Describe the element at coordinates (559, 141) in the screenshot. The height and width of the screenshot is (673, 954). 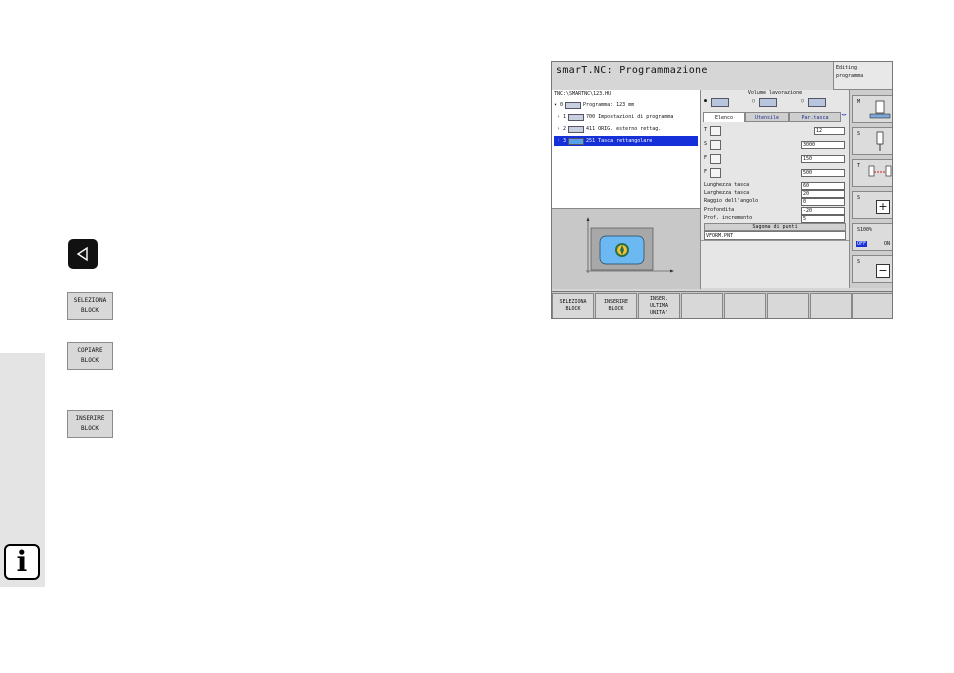
I see `expand-icon: ·` at that location.